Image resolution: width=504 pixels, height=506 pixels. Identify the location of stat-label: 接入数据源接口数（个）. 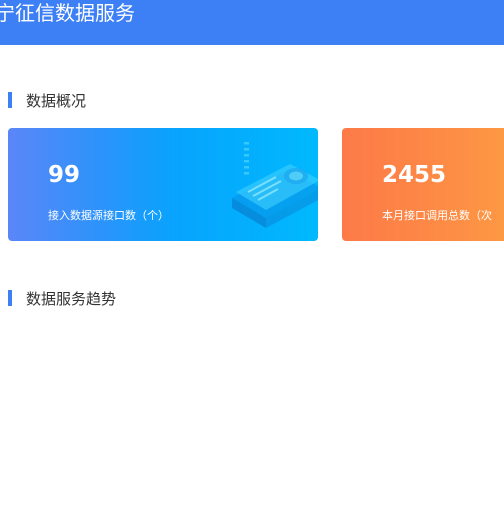
(108, 215).